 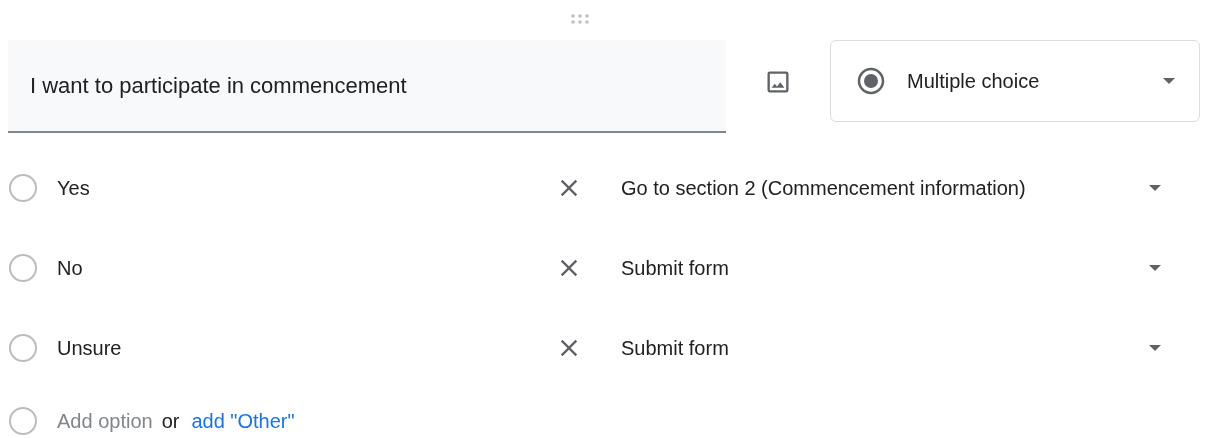 What do you see at coordinates (1015, 81) in the screenshot?
I see `question-type-dropdown: Multiple choice` at bounding box center [1015, 81].